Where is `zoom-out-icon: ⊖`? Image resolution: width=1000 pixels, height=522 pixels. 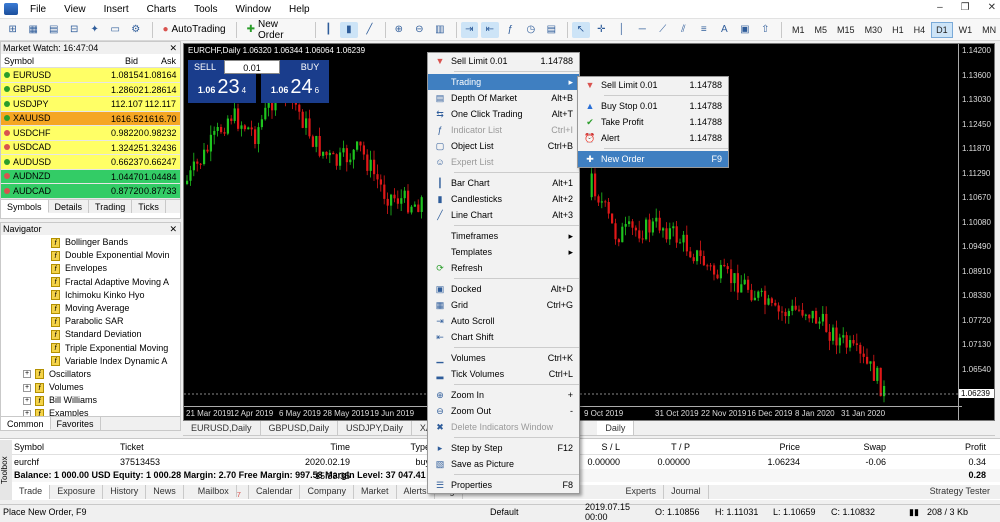
zoom-out-icon: ⊖ is located at coordinates (420, 30).